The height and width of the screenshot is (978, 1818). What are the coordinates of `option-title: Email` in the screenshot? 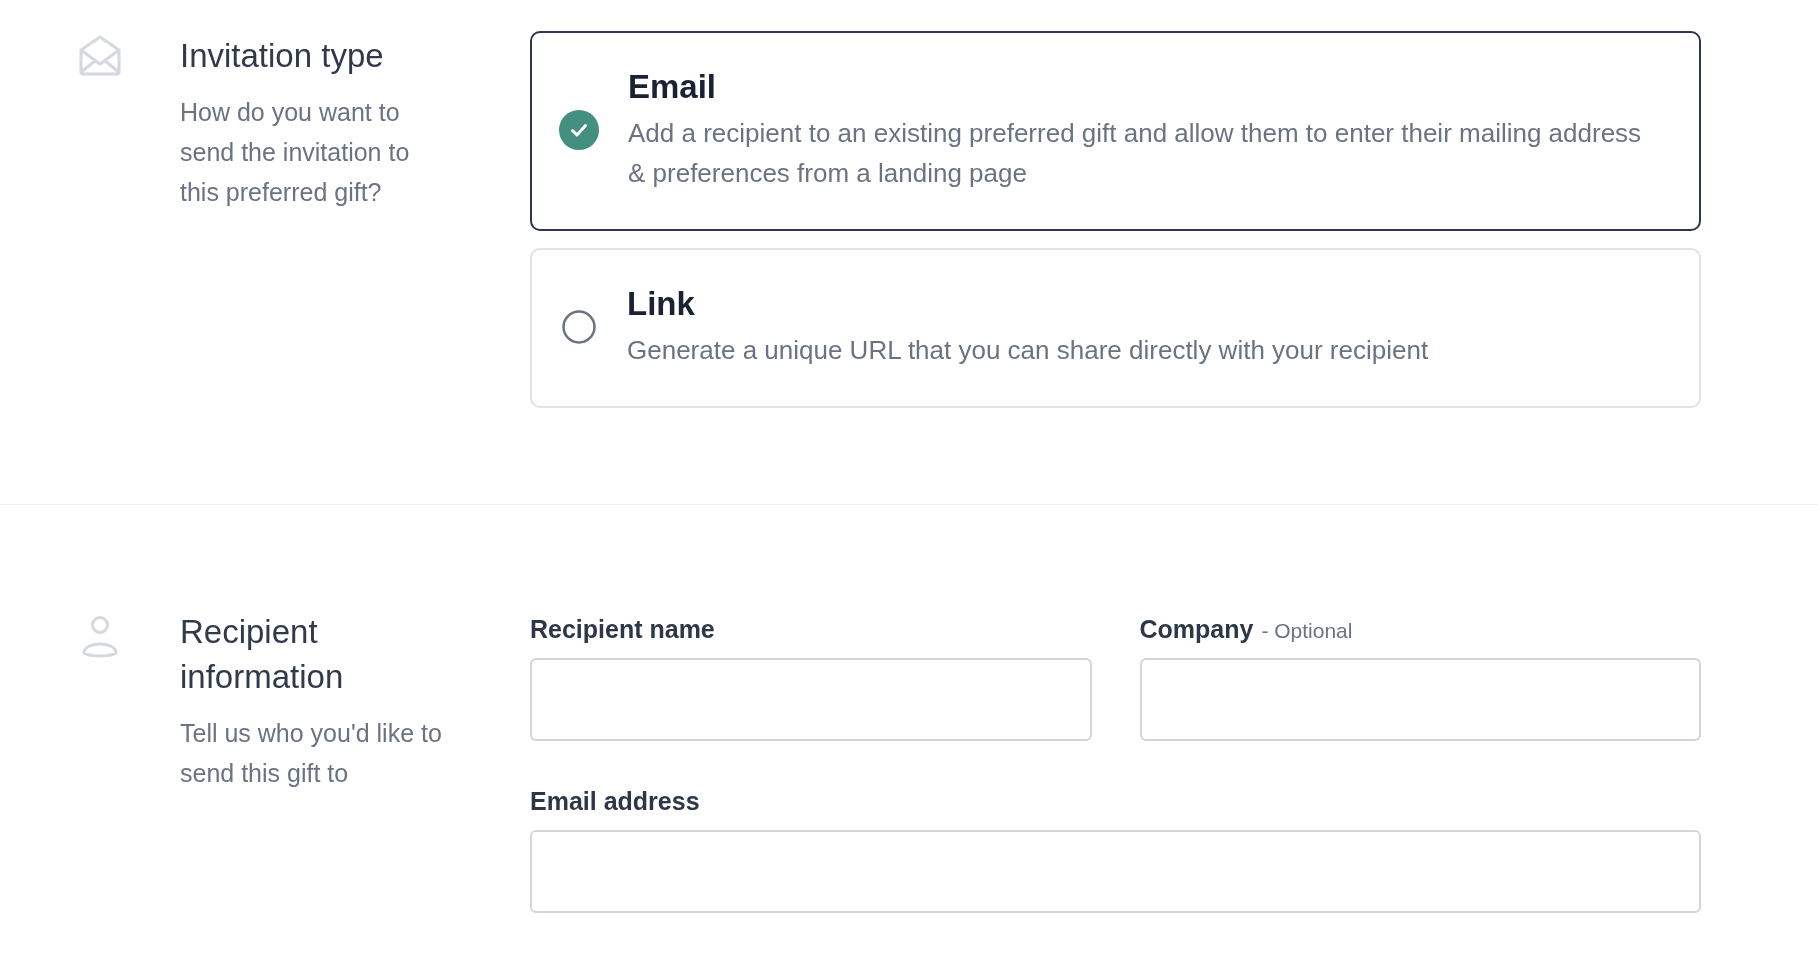 It's located at (673, 87).